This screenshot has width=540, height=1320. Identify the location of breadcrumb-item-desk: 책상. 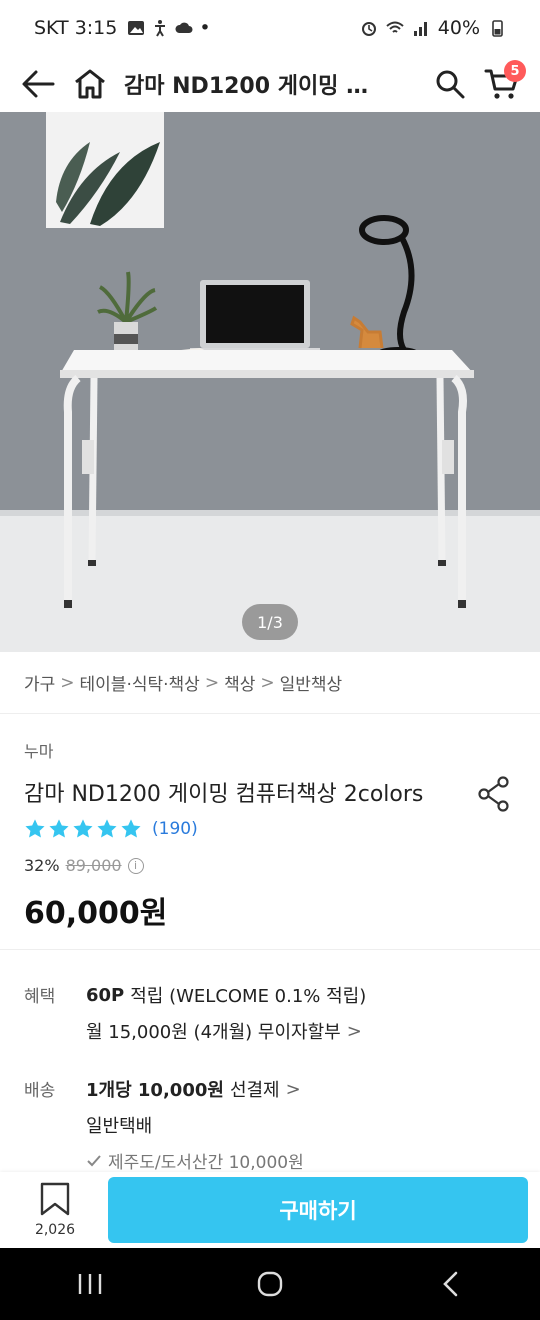
(239, 682).